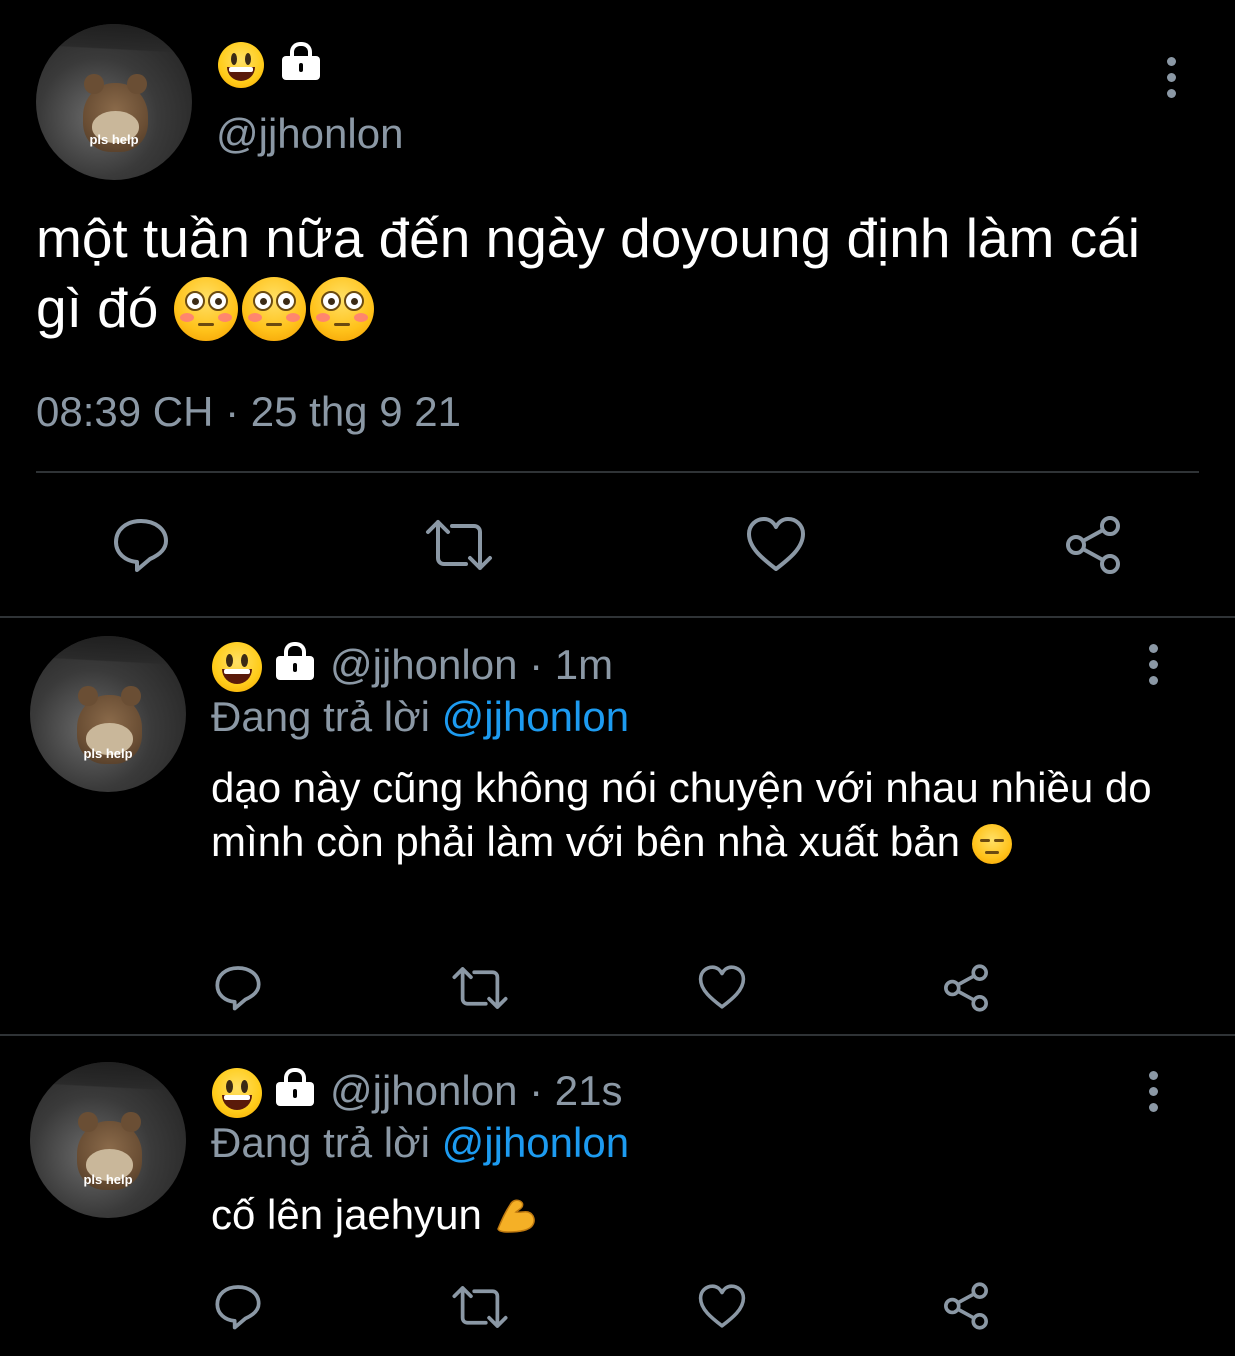 Image resolution: width=1235 pixels, height=1356 pixels. What do you see at coordinates (691, 1215) in the screenshot?
I see `reply-text: cố lên jaehyun` at bounding box center [691, 1215].